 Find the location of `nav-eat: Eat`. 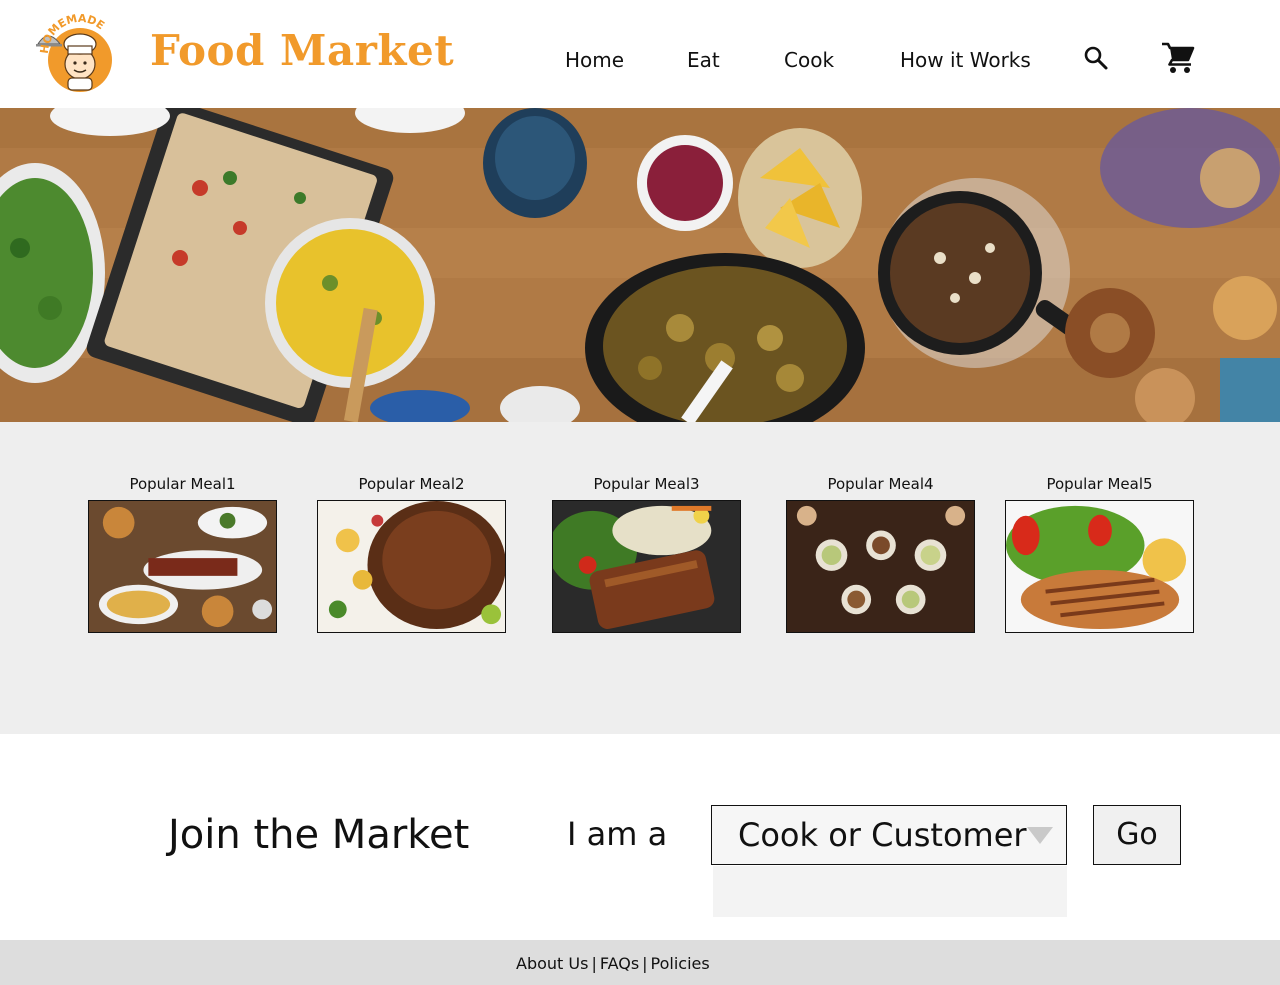

nav-eat: Eat is located at coordinates (703, 60).